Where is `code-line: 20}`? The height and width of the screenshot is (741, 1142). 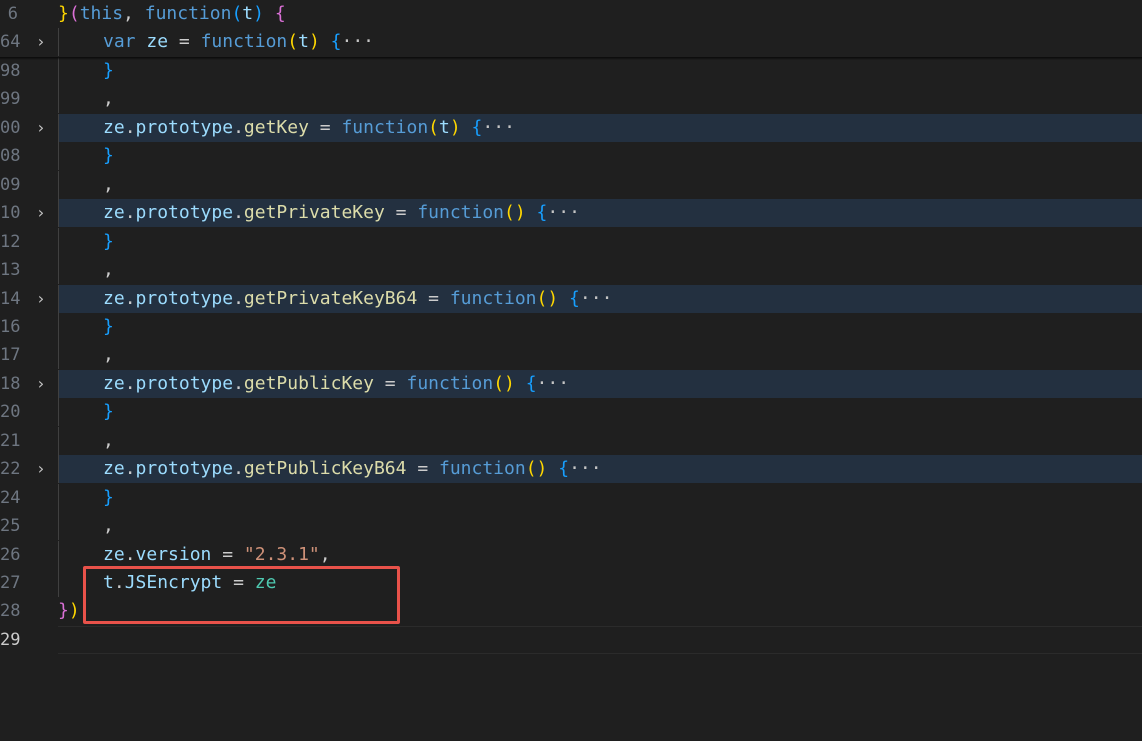
code-line: 20} is located at coordinates (571, 412).